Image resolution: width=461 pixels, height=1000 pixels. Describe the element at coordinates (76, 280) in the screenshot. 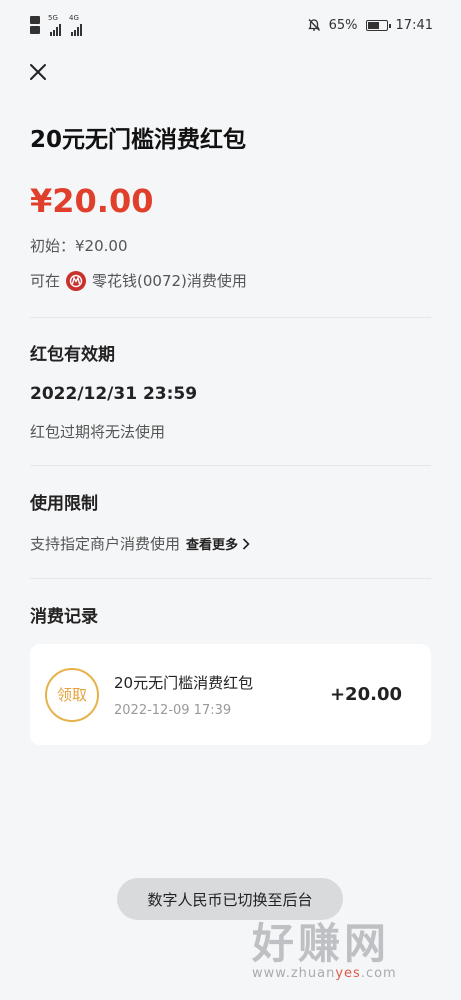

I see `bank-logo-icon` at that location.